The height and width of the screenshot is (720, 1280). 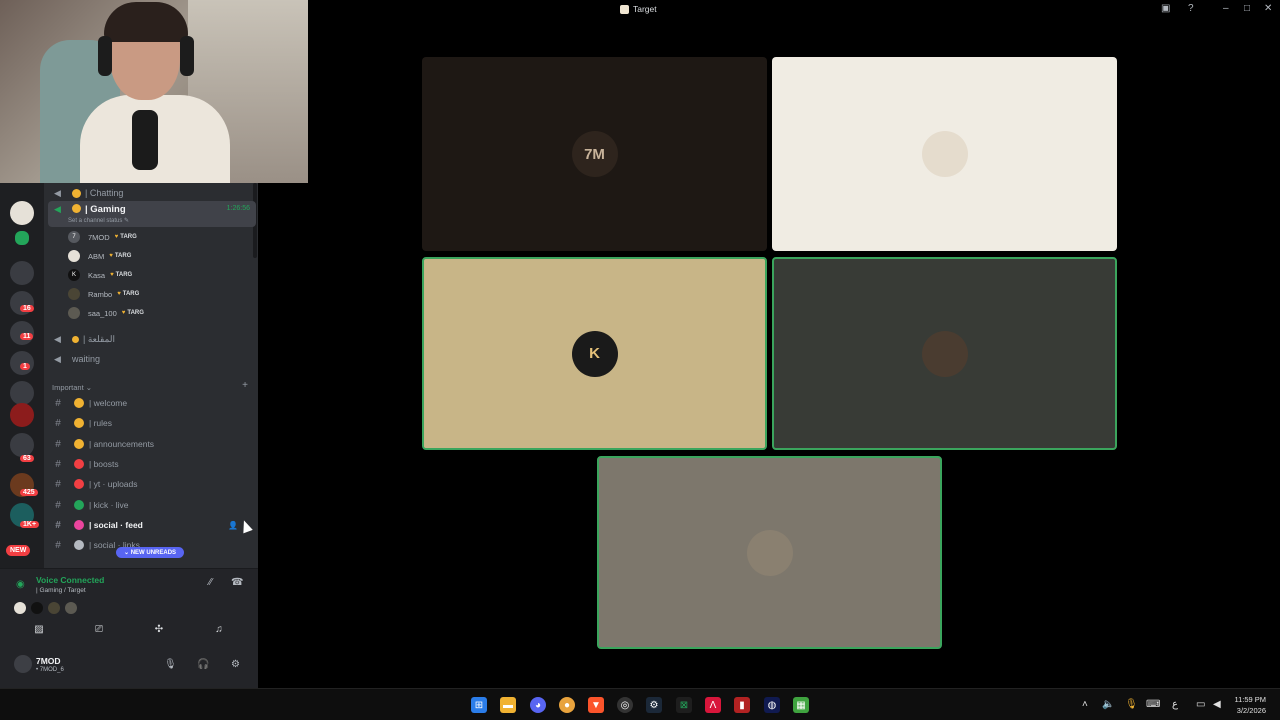 I want to click on voice-member: ABM TARG, so click(x=99, y=256).